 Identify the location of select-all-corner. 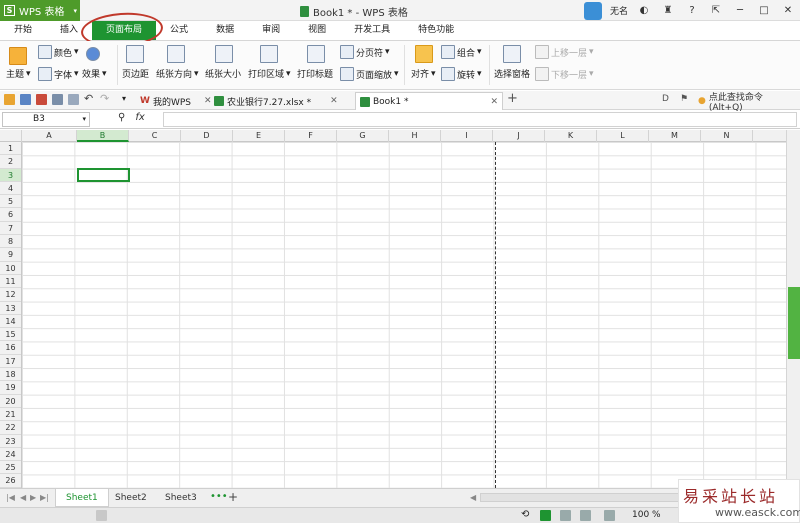
(11, 136).